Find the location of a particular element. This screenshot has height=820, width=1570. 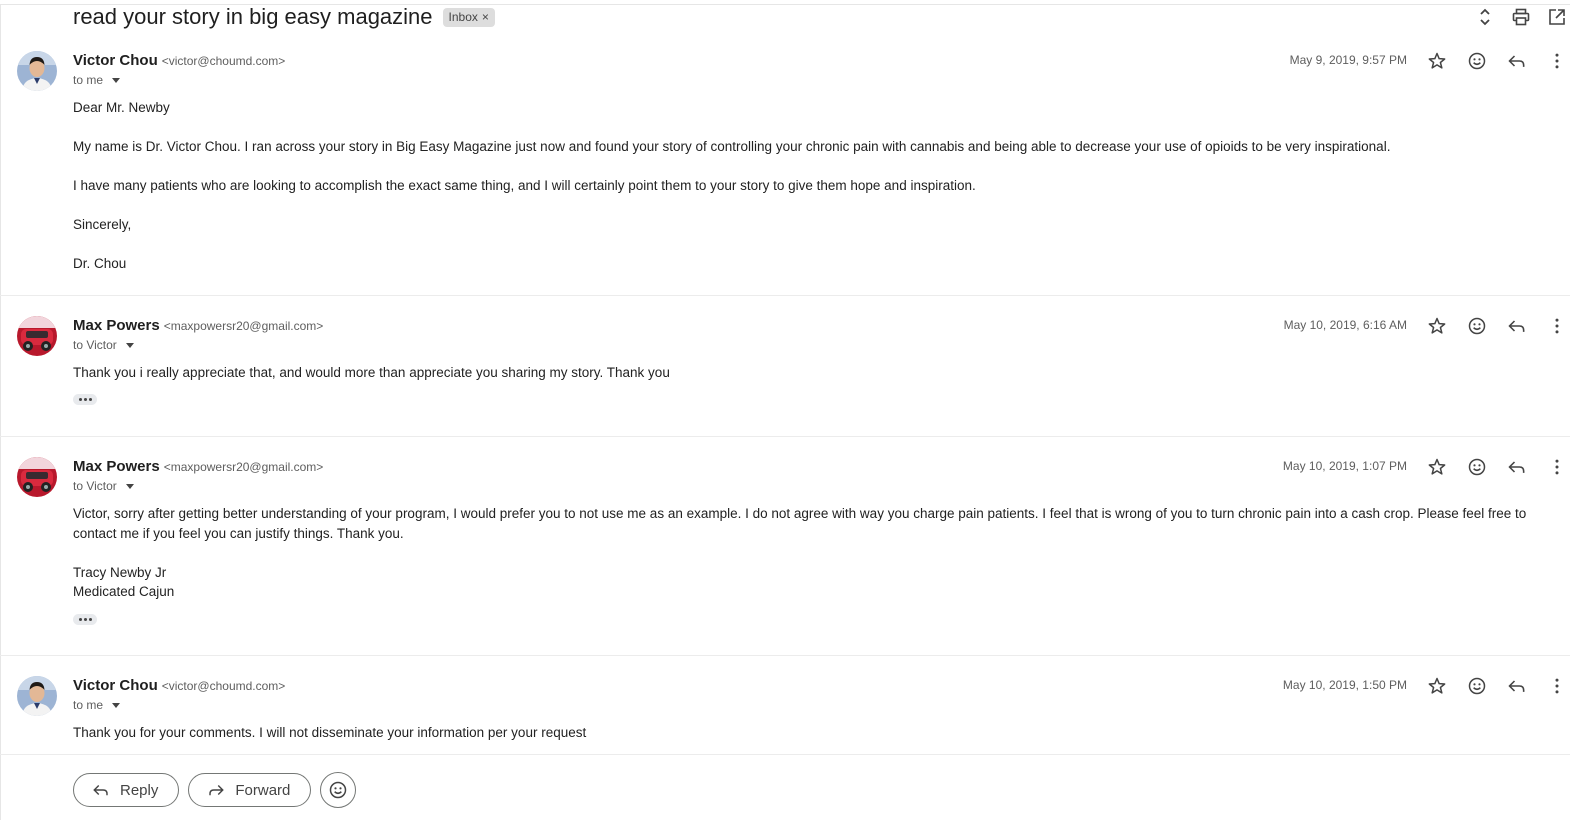

message-date: May 10, 2019, 1:07 PM is located at coordinates (1344, 466).